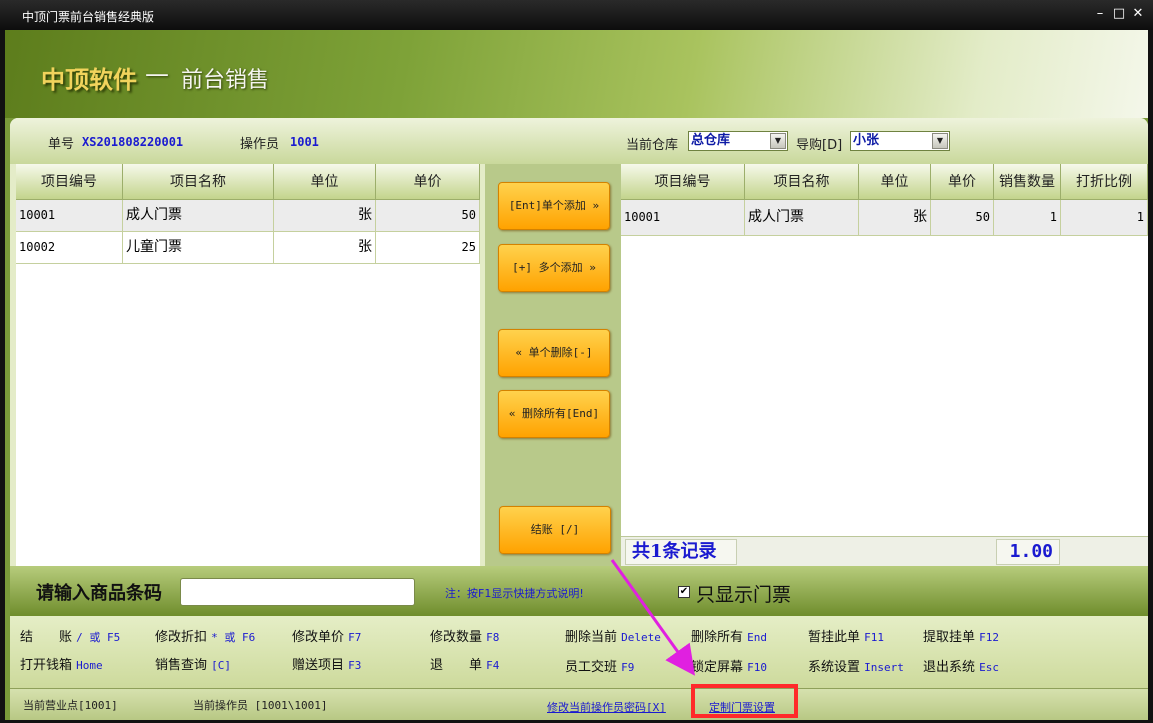 This screenshot has height=723, width=1153. Describe the element at coordinates (1119, 14) in the screenshot. I see `maximize-icon: □` at that location.